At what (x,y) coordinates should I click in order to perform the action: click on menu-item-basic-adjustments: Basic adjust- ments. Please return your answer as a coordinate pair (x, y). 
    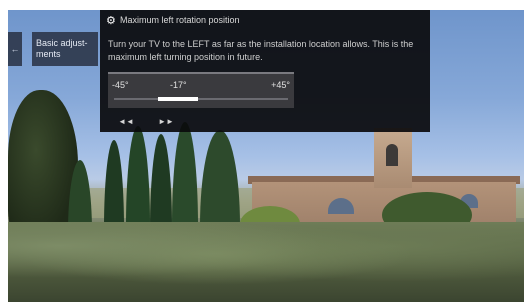
    Looking at the image, I should click on (65, 49).